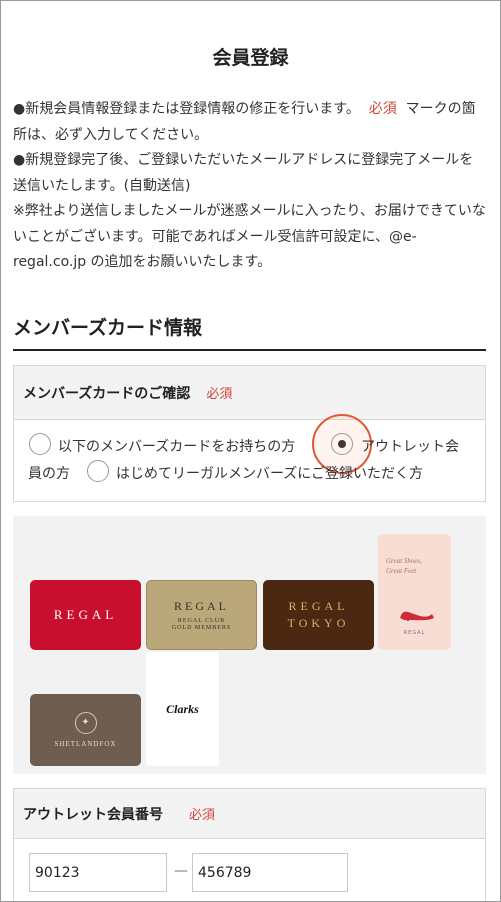  What do you see at coordinates (270, 872) in the screenshot?
I see `outlet-number-part2-input` at bounding box center [270, 872].